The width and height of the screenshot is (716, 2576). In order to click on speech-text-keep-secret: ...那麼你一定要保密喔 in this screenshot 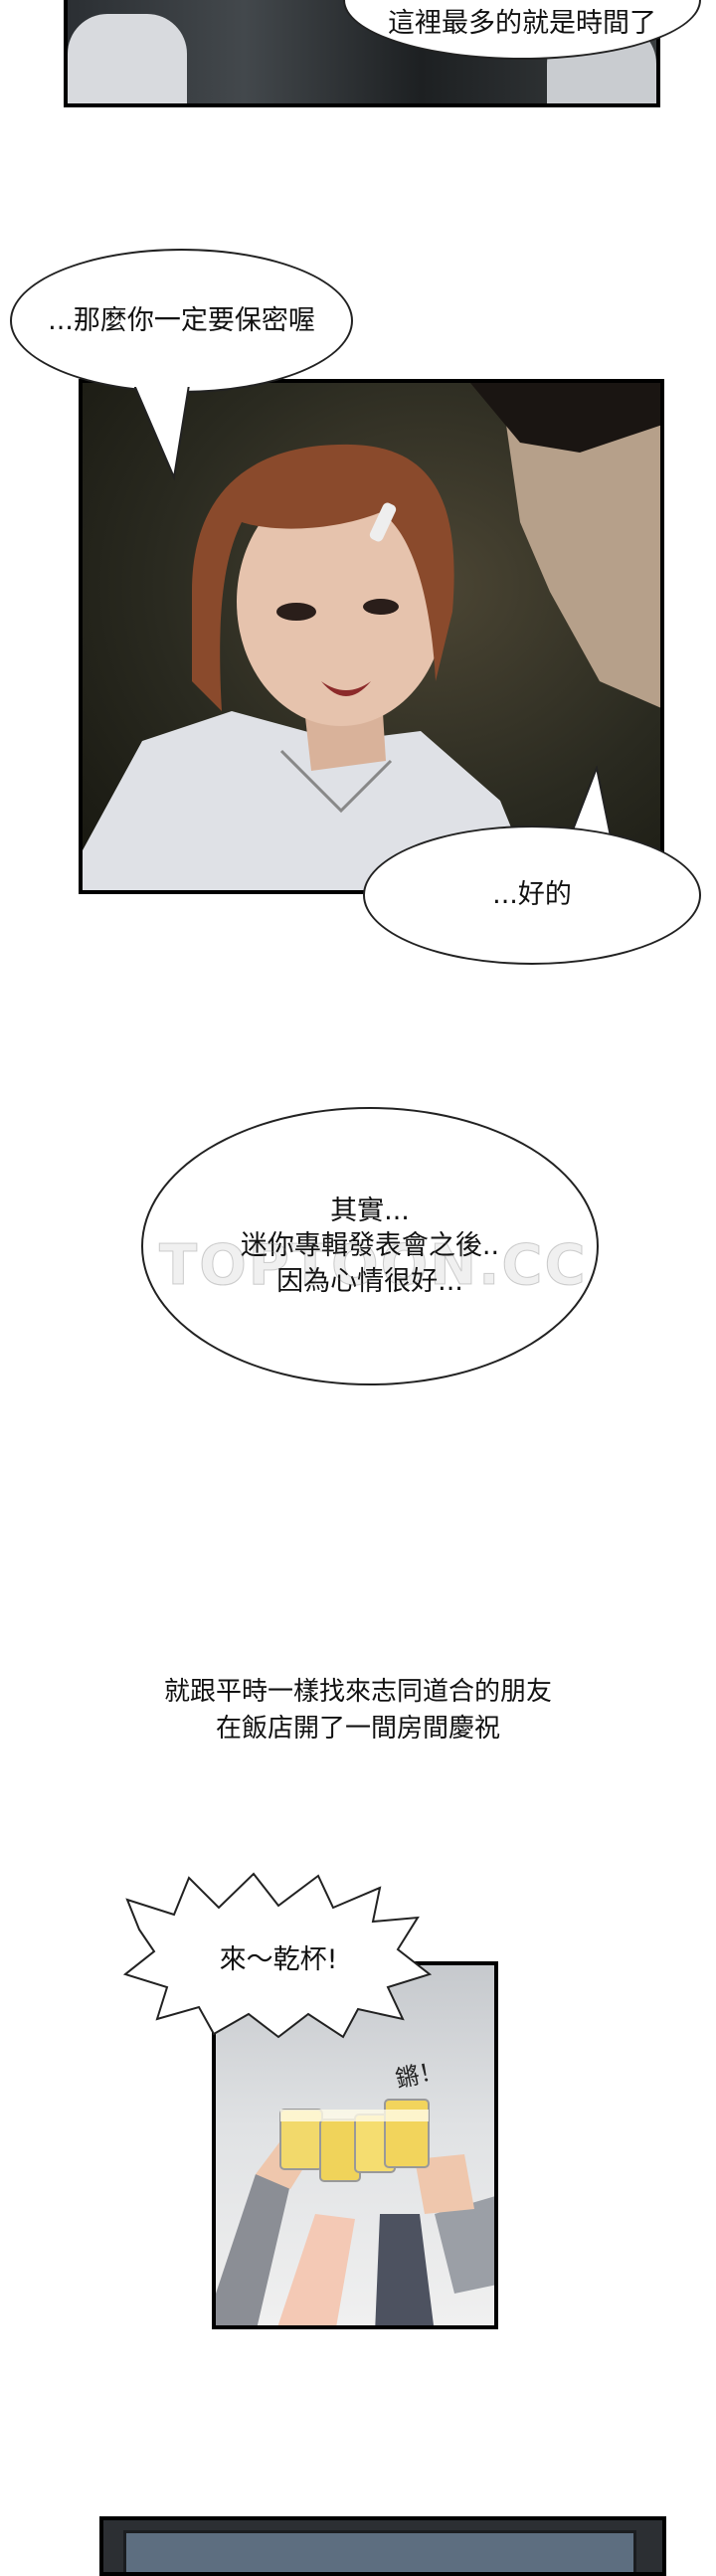, I will do `click(181, 320)`.